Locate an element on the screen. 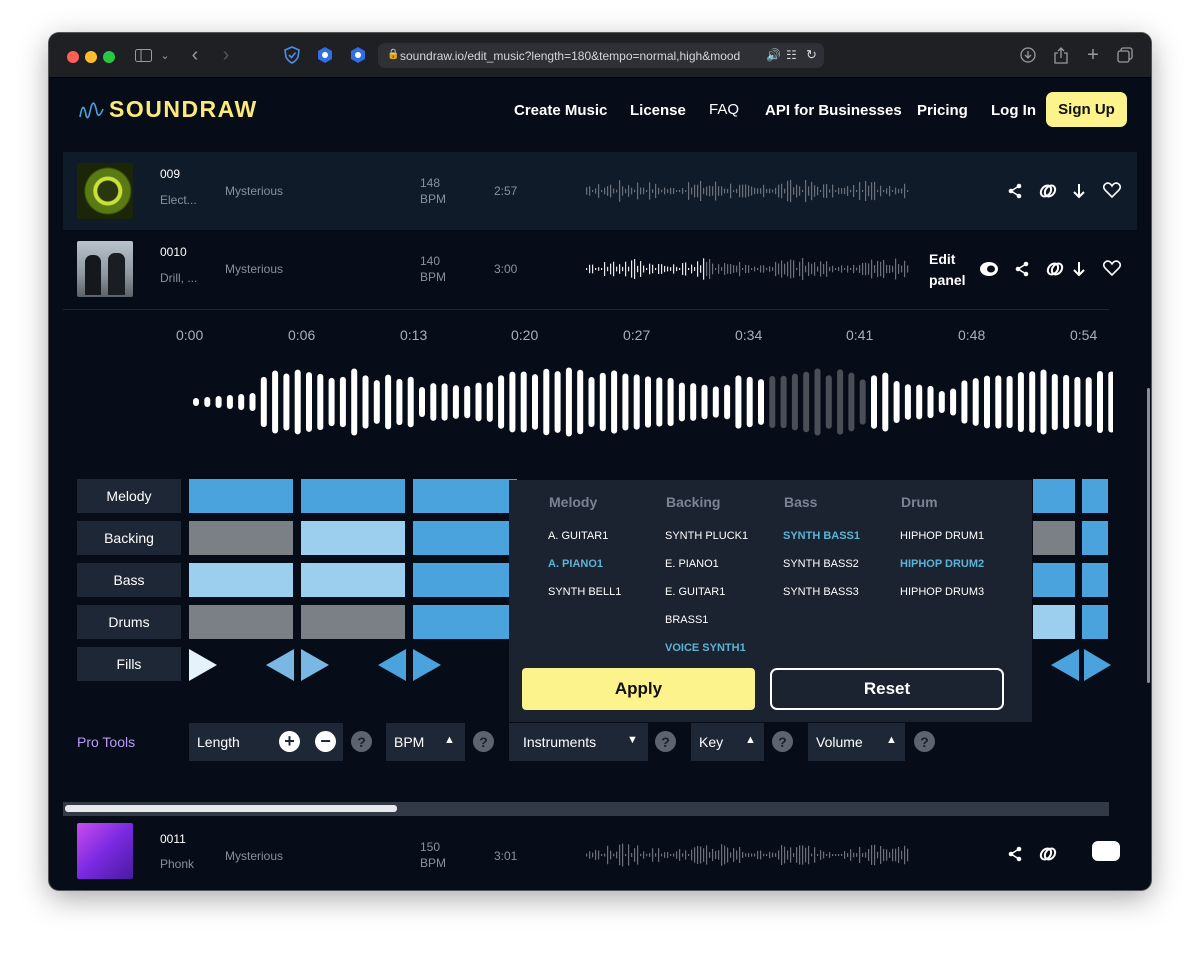 The width and height of the screenshot is (1200, 955). main-waveform is located at coordinates (648, 402).